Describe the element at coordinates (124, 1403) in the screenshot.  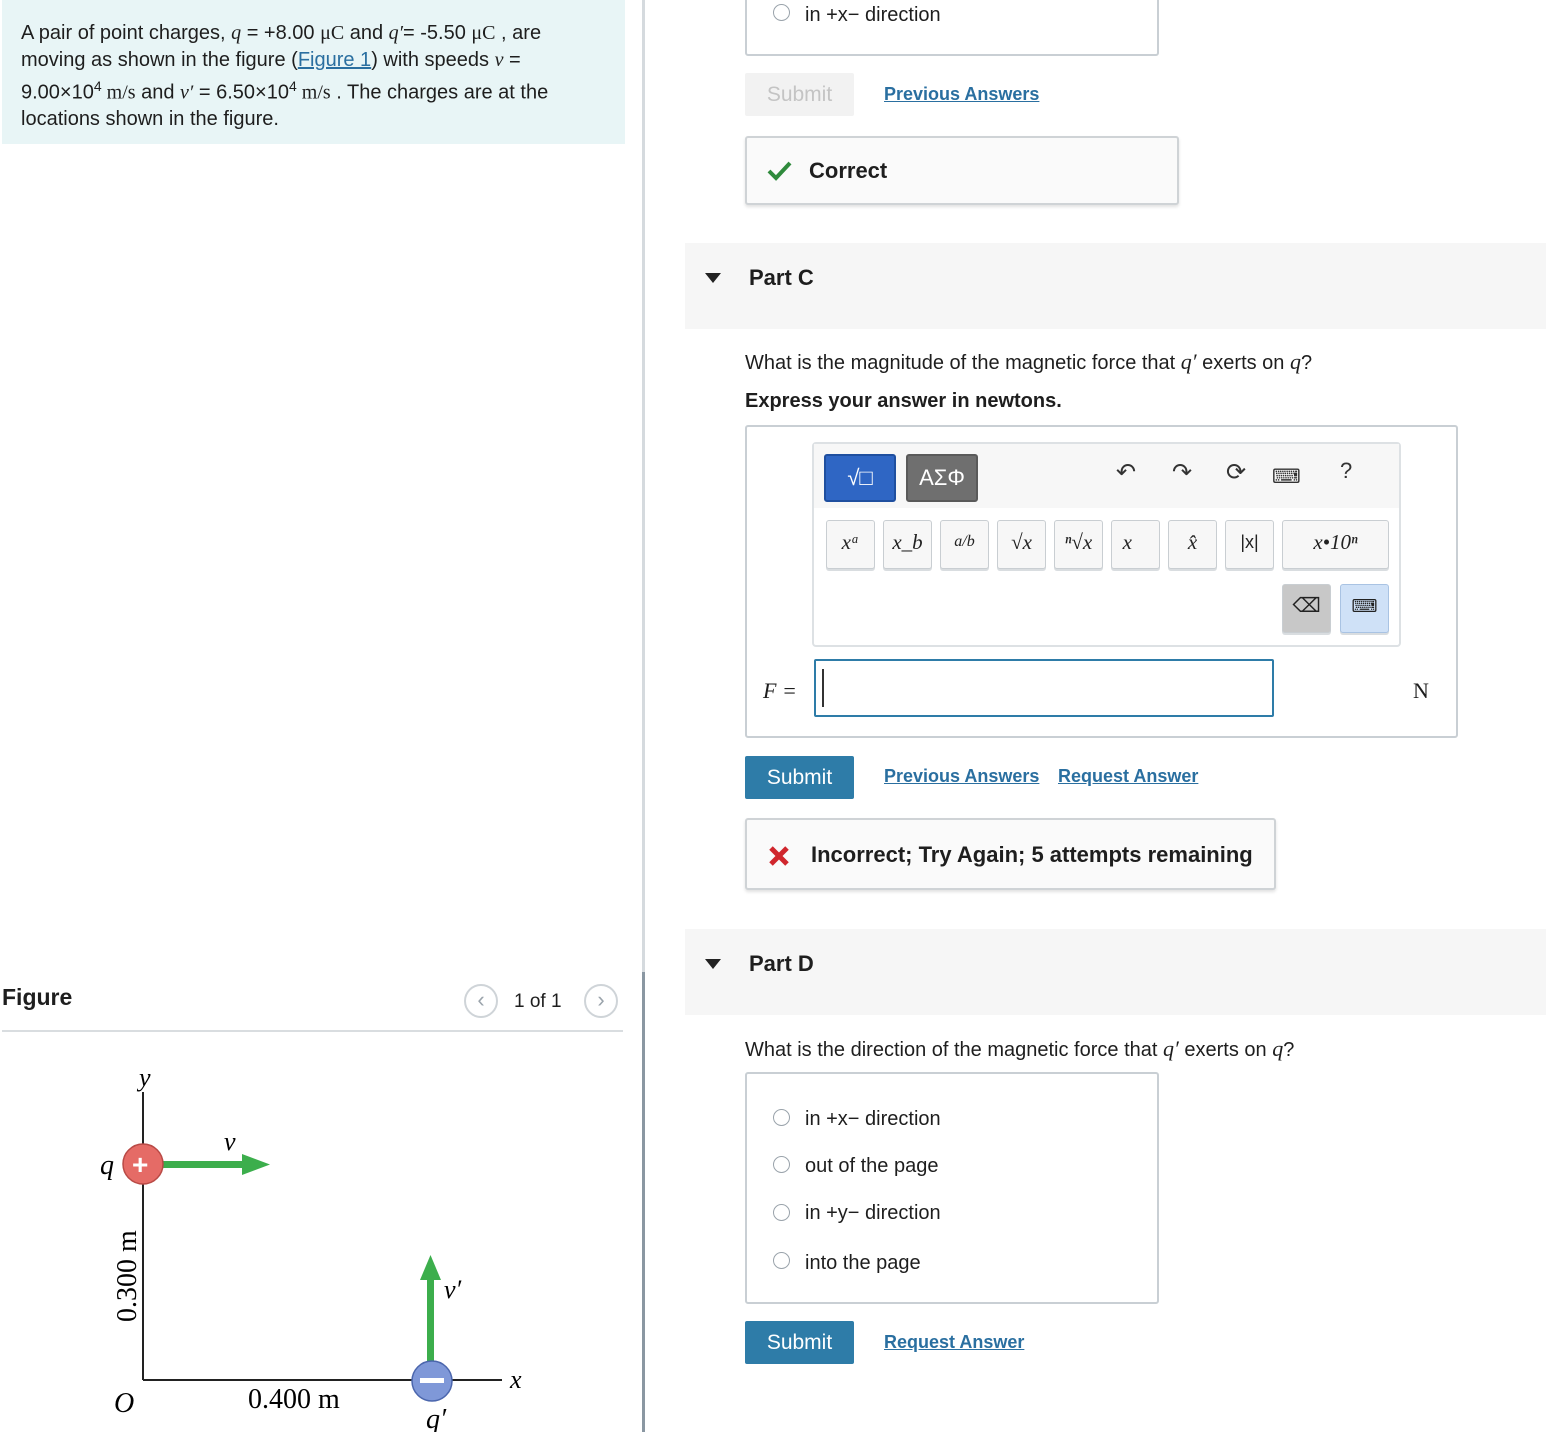
I see `origin-label: O` at that location.